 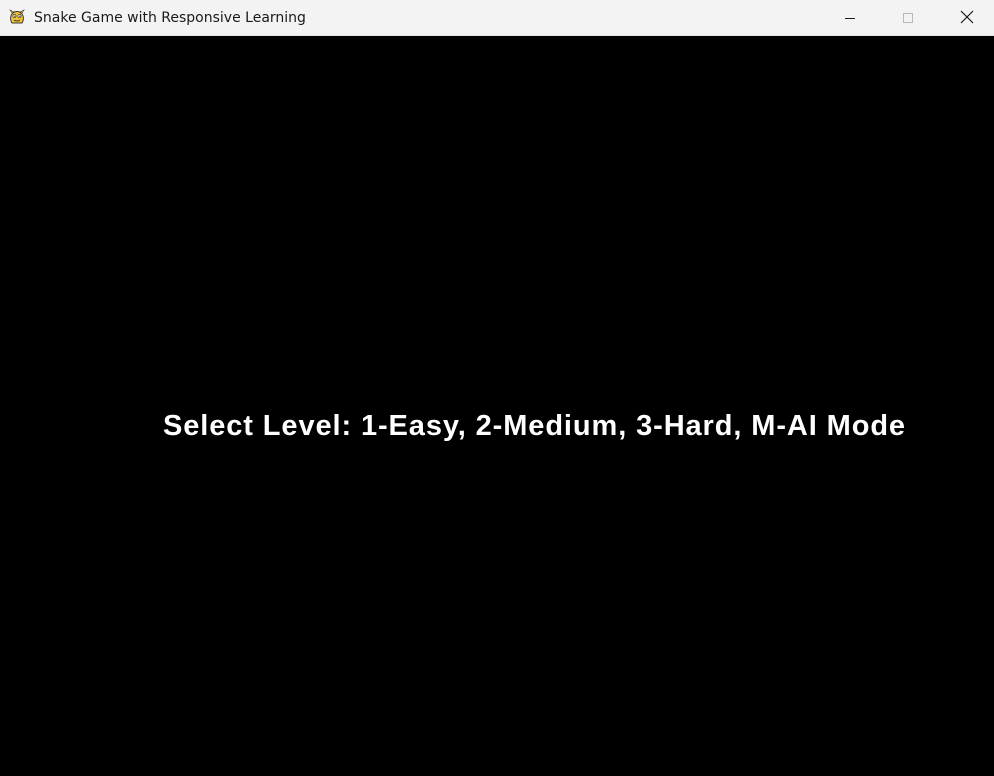 What do you see at coordinates (497, 18) in the screenshot?
I see `title-bar: Snake Game with Responsive Learning` at bounding box center [497, 18].